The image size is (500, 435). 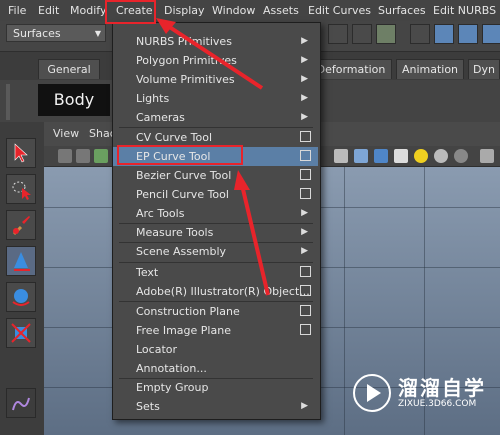 I want to click on play-logo-icon, so click(x=372, y=393).